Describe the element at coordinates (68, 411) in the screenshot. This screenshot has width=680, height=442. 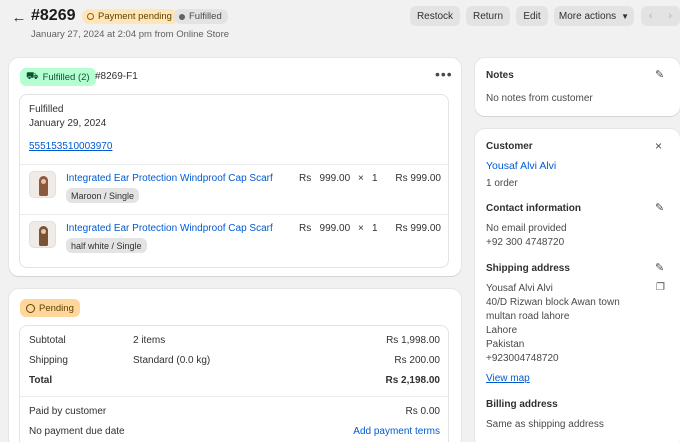
I see `paid-label: Paid by customer` at that location.